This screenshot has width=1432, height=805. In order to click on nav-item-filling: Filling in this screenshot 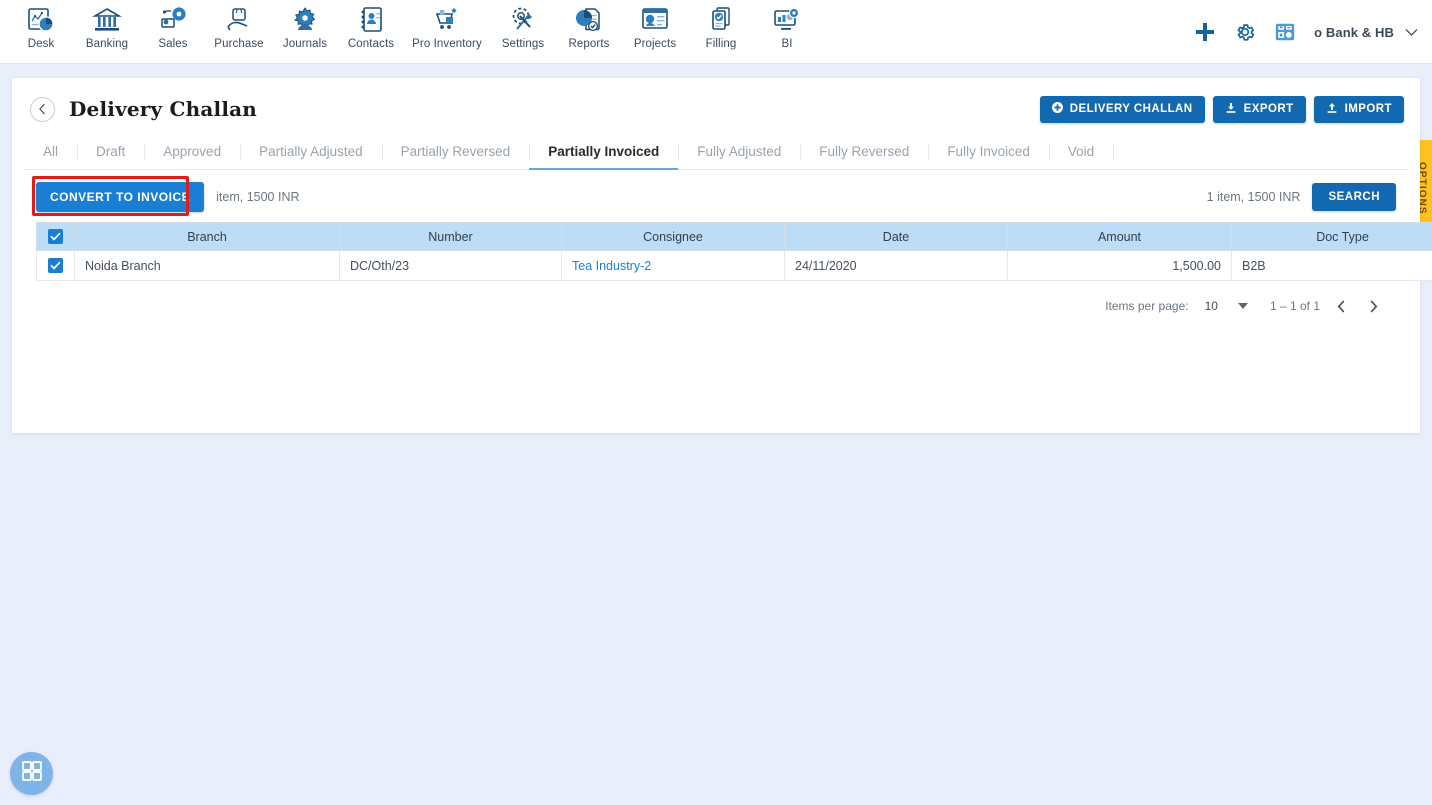, I will do `click(721, 25)`.